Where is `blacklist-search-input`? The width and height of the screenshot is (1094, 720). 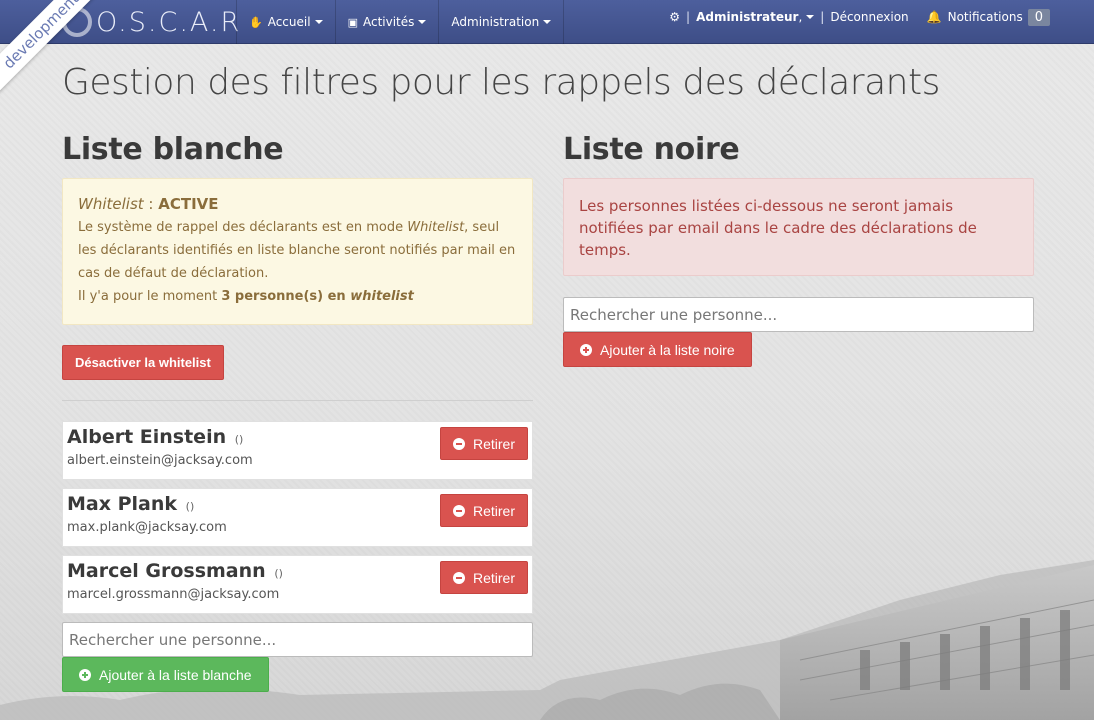 blacklist-search-input is located at coordinates (798, 314).